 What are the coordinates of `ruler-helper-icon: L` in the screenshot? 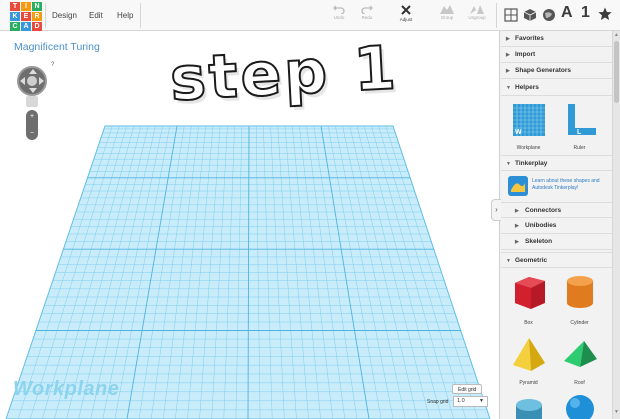 It's located at (581, 120).